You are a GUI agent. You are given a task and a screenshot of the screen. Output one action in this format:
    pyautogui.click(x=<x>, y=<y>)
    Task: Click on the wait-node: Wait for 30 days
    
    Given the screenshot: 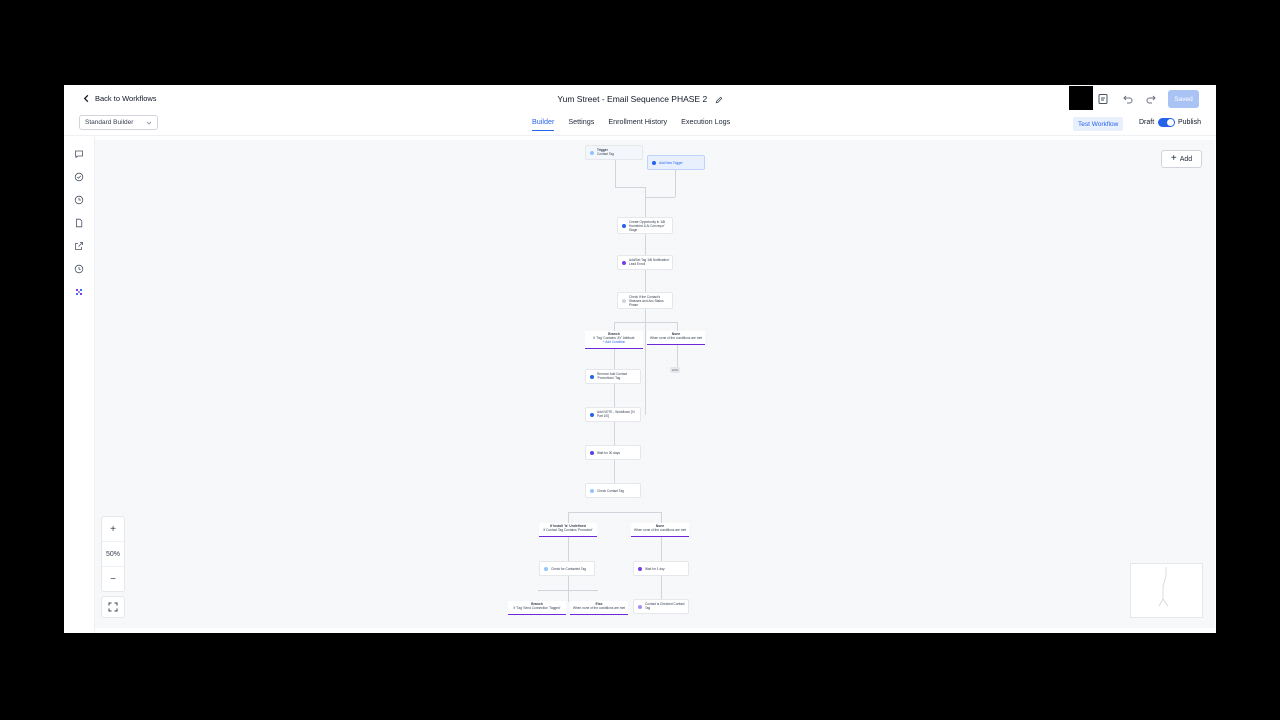 What is the action you would take?
    pyautogui.click(x=613, y=452)
    